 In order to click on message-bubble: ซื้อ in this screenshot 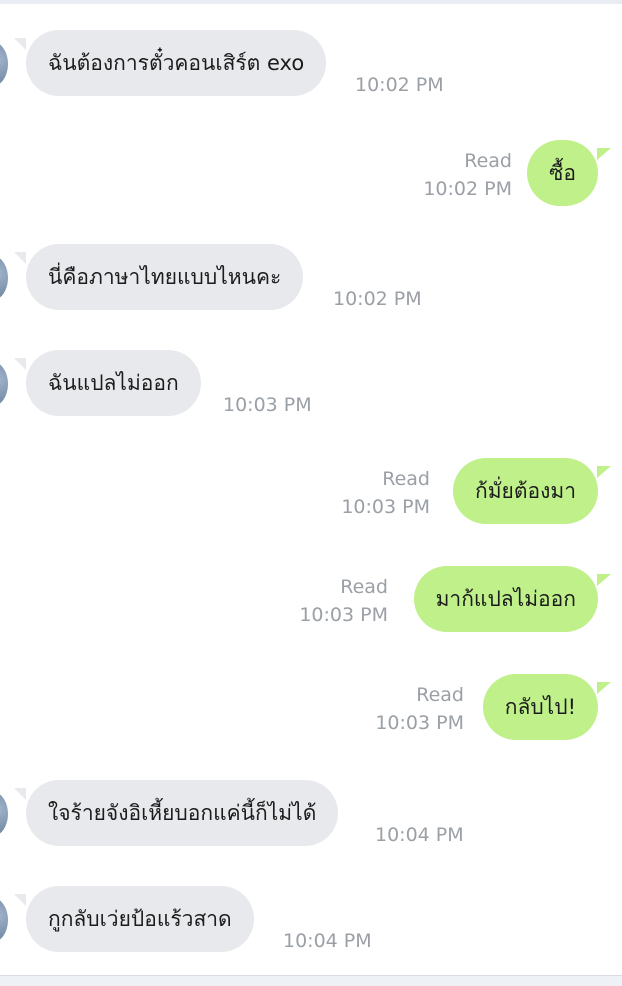, I will do `click(562, 173)`.